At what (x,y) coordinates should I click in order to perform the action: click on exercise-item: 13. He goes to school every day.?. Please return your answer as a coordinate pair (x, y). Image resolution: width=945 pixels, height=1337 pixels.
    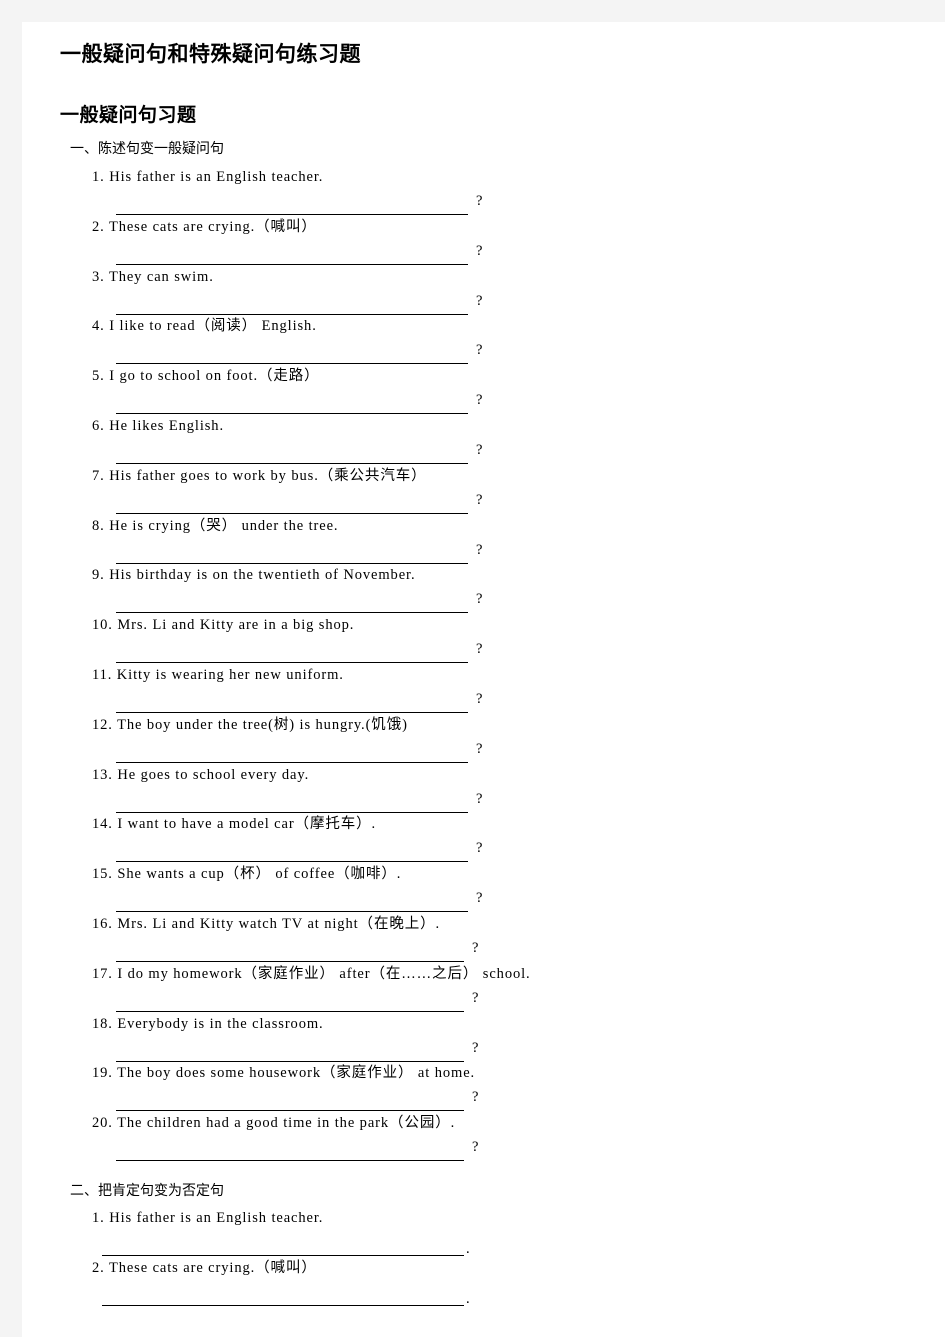
    Looking at the image, I should click on (483, 790).